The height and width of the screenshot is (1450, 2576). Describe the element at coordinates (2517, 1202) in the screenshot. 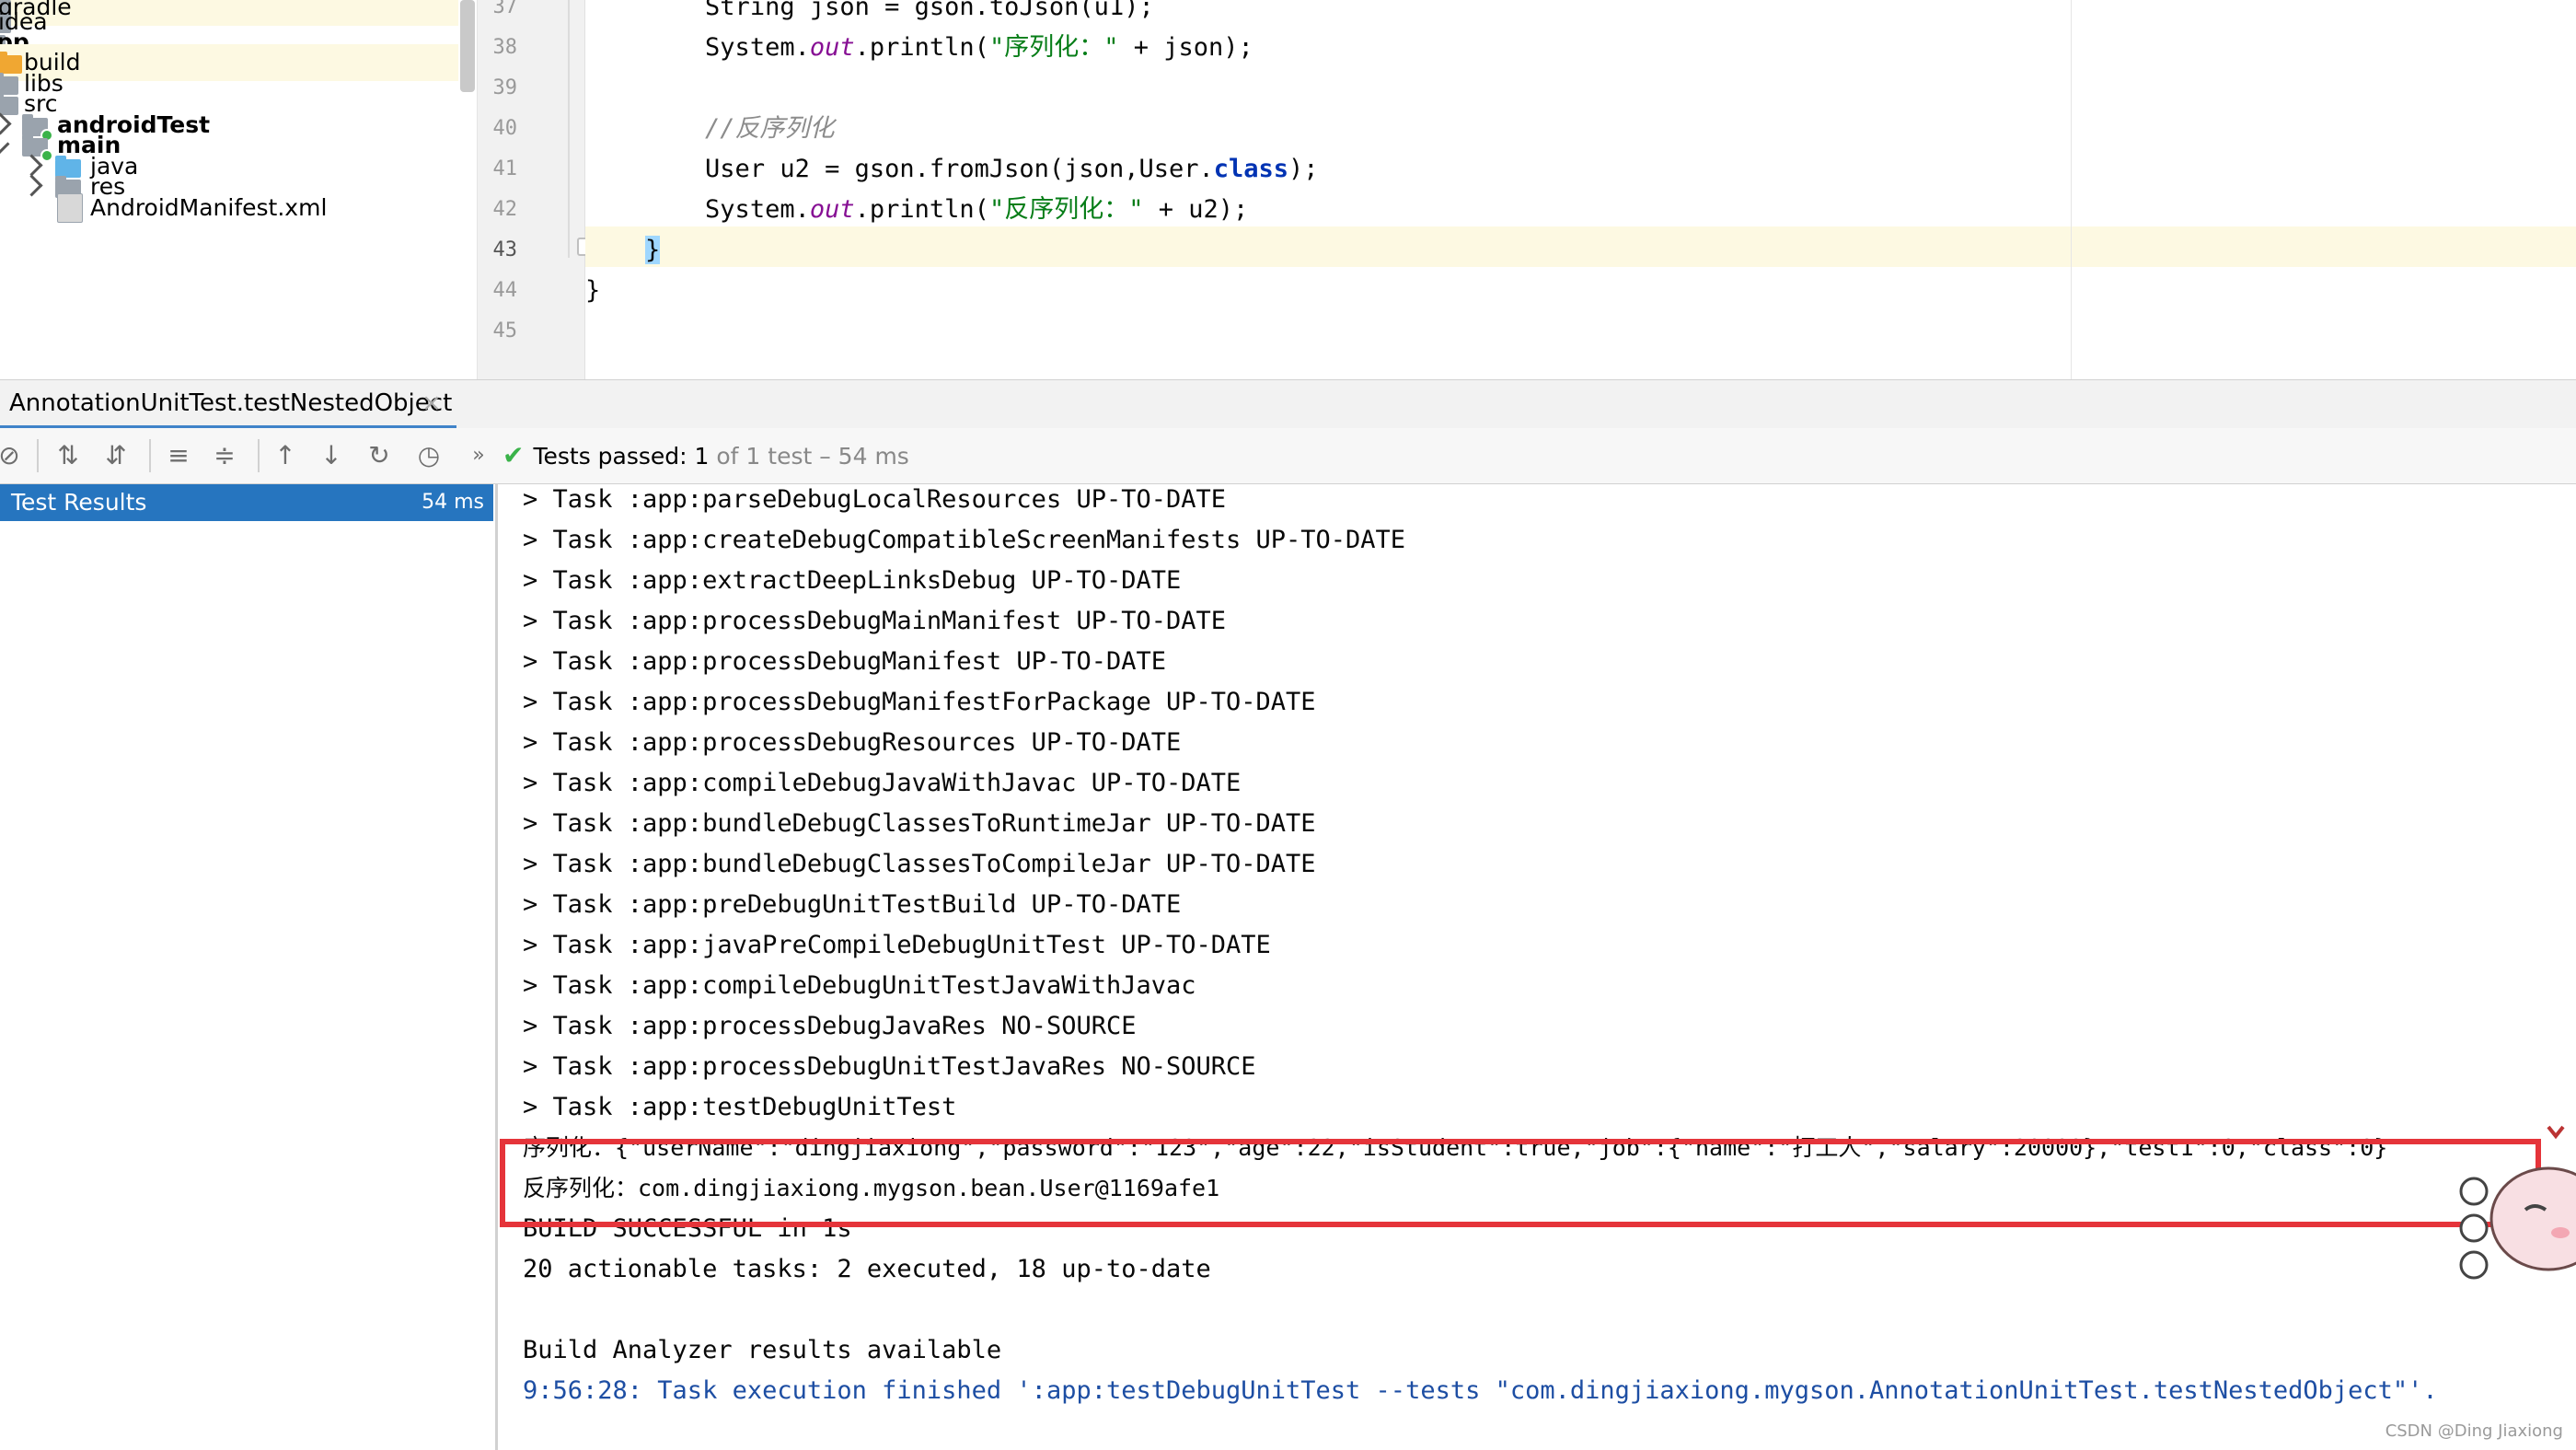

I see `mascot-sticker-icon` at that location.